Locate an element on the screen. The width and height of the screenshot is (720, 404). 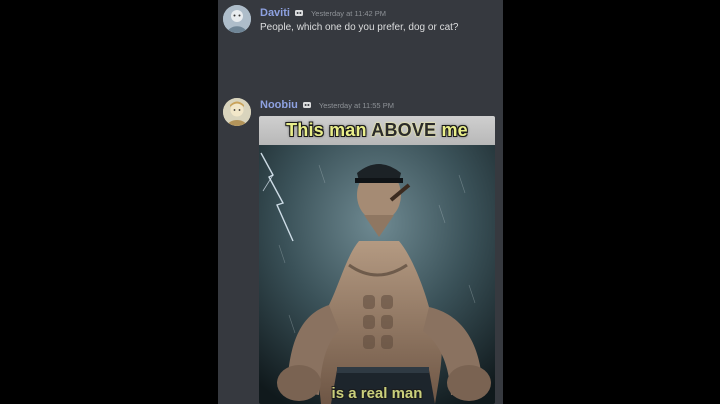
meme-caption-bottom: is a real man is located at coordinates (377, 393).